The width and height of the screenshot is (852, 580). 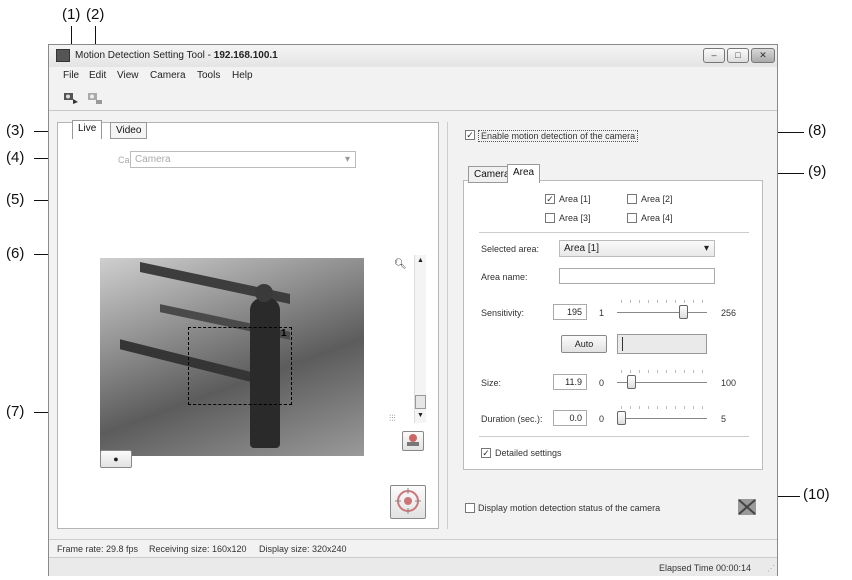 What do you see at coordinates (413, 76) in the screenshot?
I see `menu-bar: File Edit View Camera Tools Help` at bounding box center [413, 76].